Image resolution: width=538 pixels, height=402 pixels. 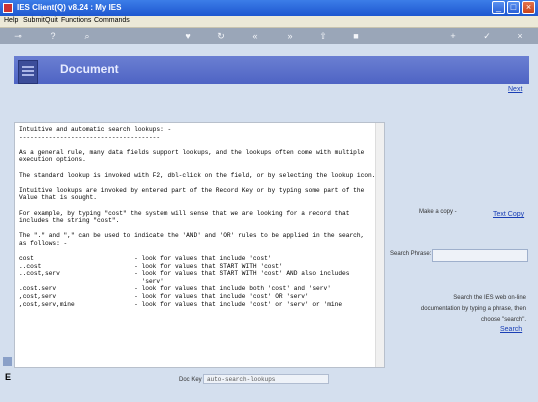 I want to click on key-icon: ⊸, so click(x=18, y=36).